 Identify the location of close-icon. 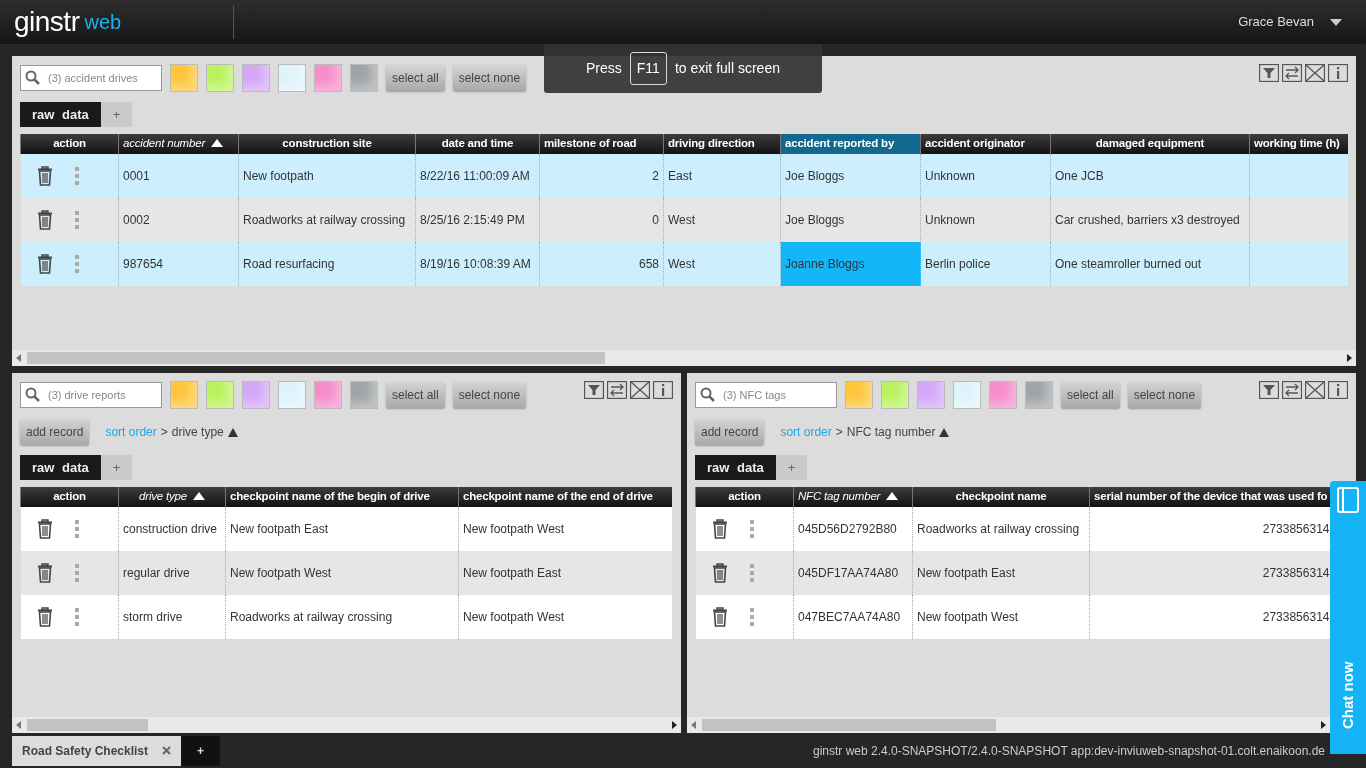
(167, 750).